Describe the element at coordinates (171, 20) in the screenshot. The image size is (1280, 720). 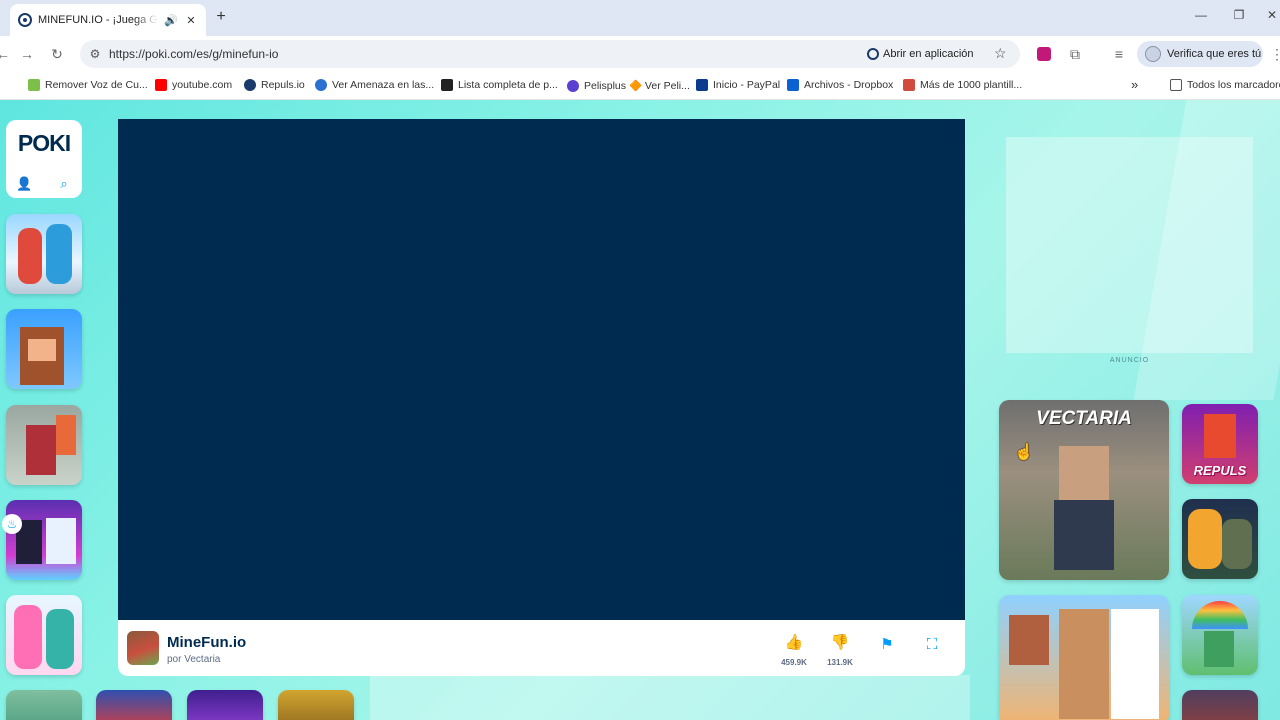
I see `speaker-icon: 🔊` at that location.